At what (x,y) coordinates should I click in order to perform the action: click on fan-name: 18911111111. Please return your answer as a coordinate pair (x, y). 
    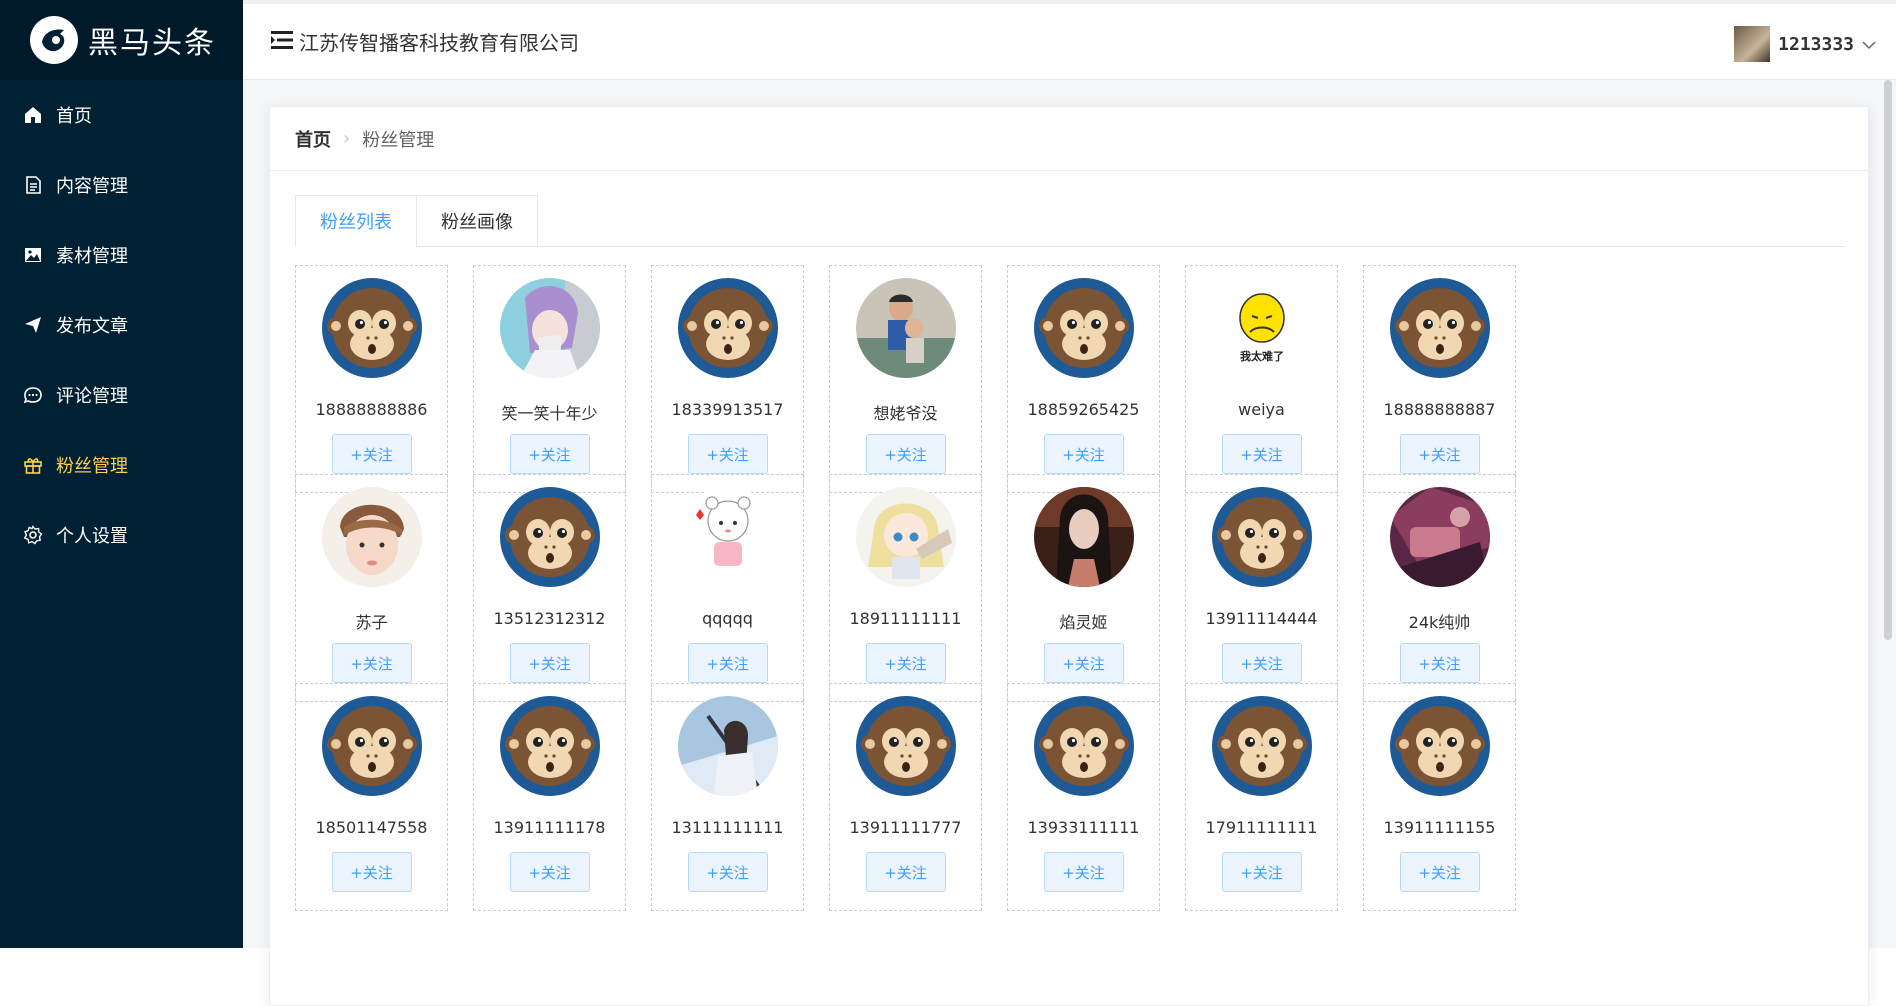
    Looking at the image, I should click on (905, 618).